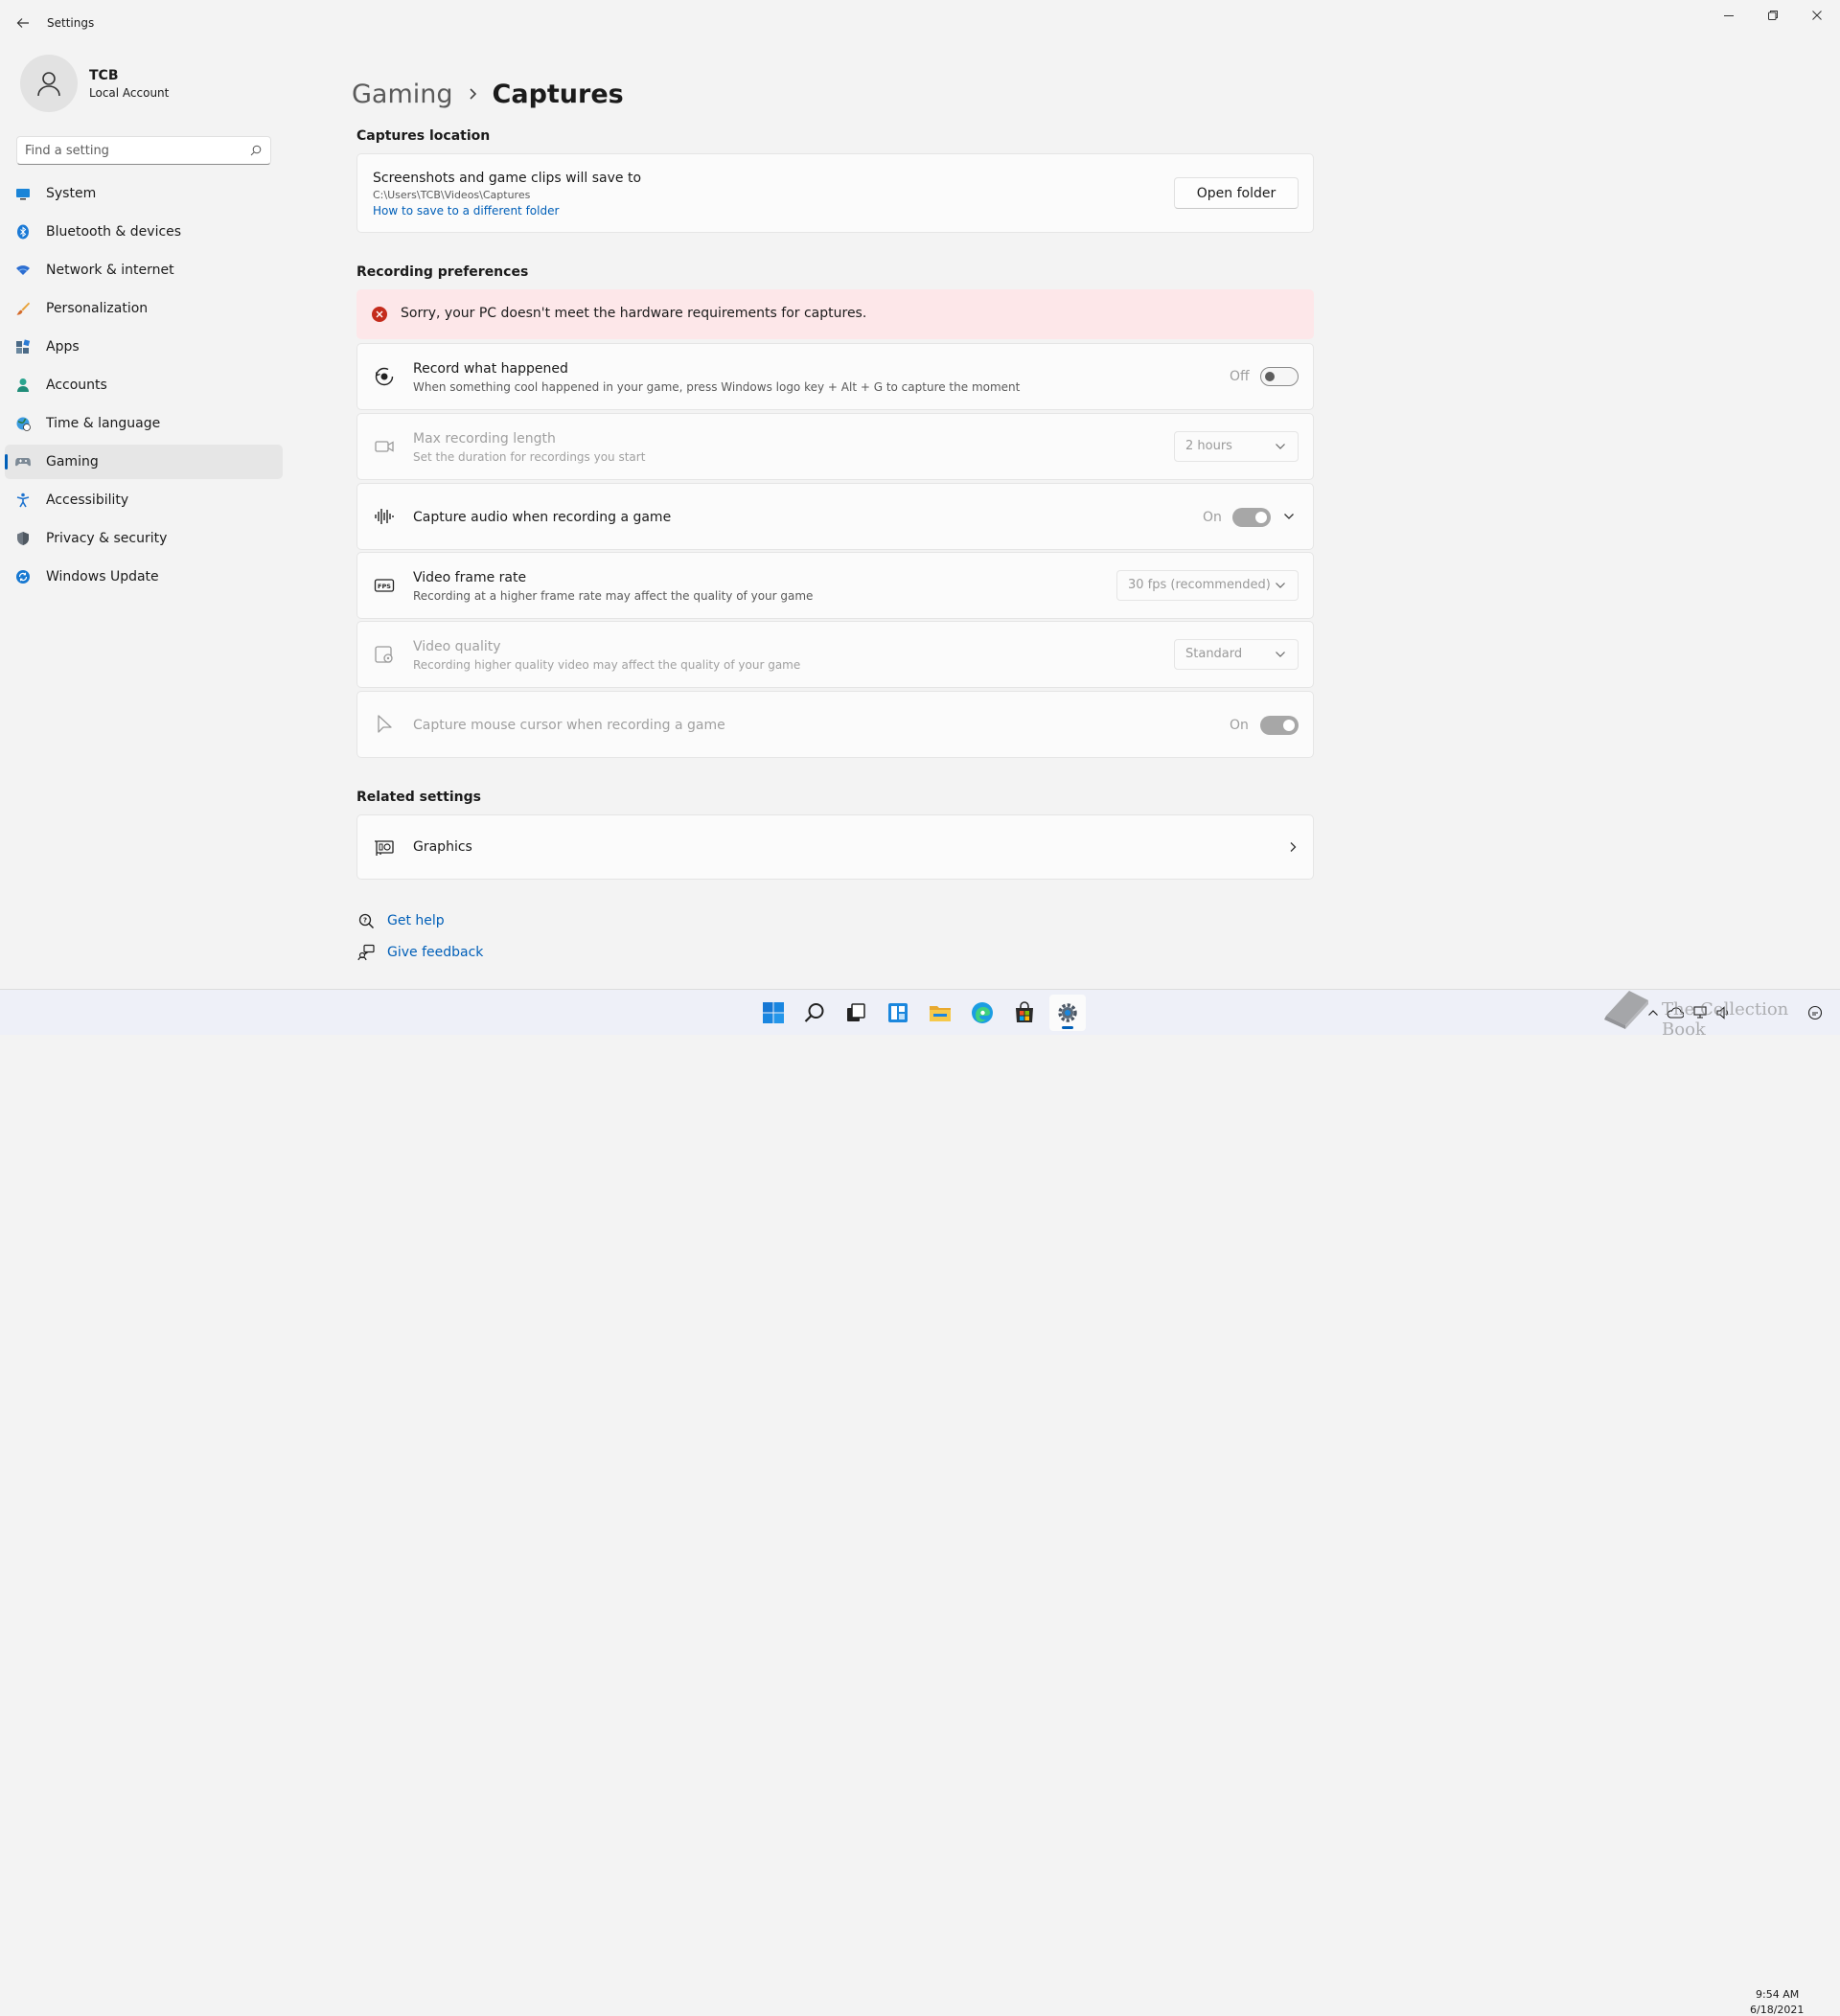 The width and height of the screenshot is (1840, 2016). What do you see at coordinates (542, 517) in the screenshot?
I see `capture-audio-title: Capture audio when recording a game` at bounding box center [542, 517].